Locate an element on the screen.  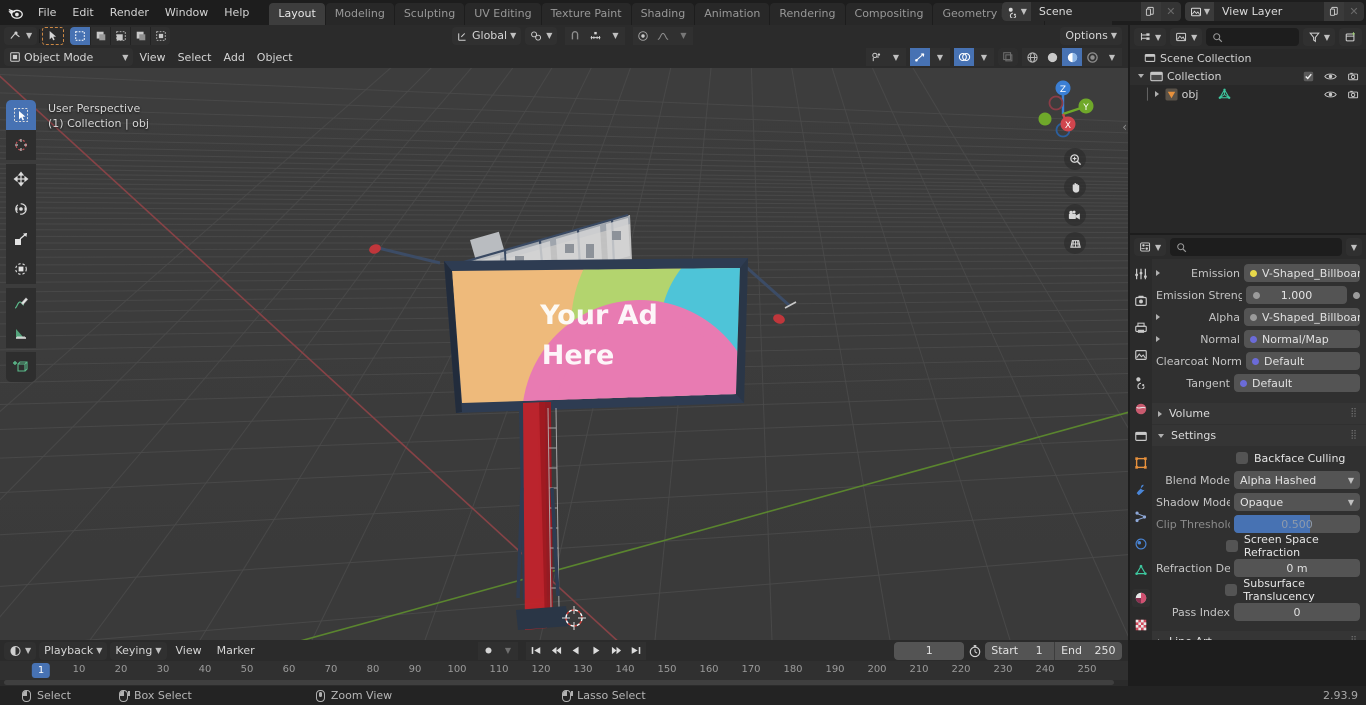
blender-logo-icon is located at coordinates (15, 12).